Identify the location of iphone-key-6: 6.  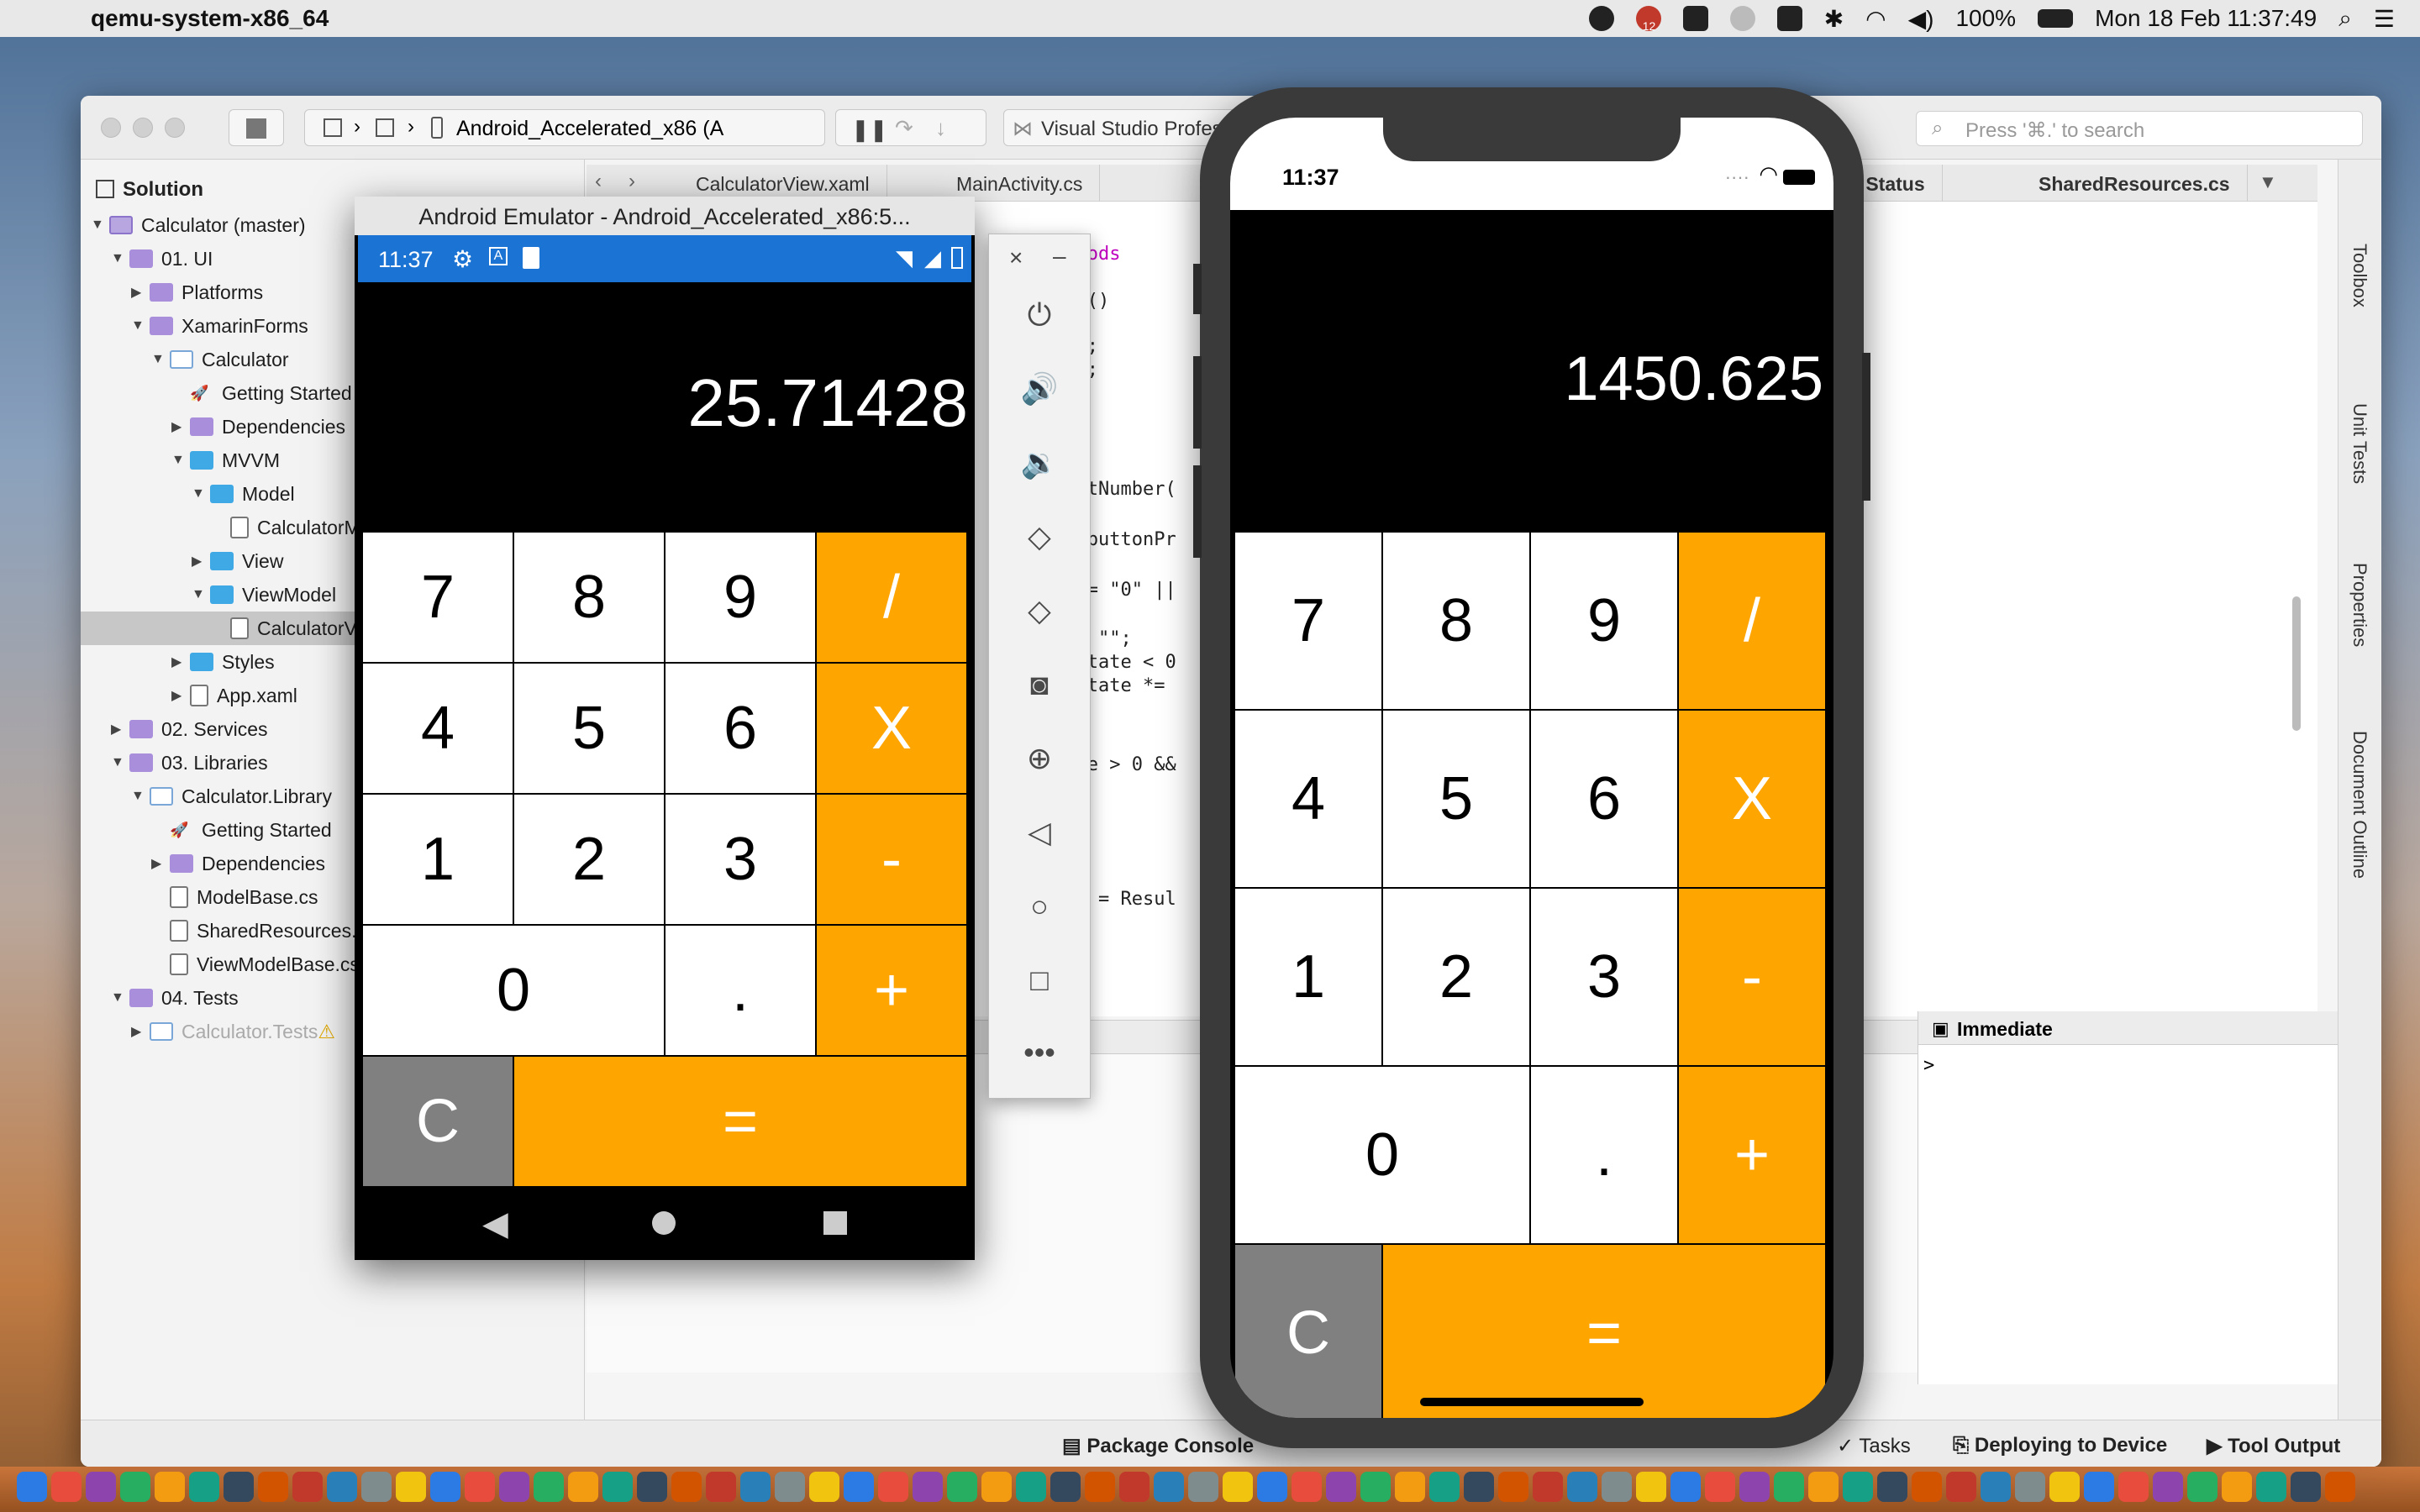
(1604, 799).